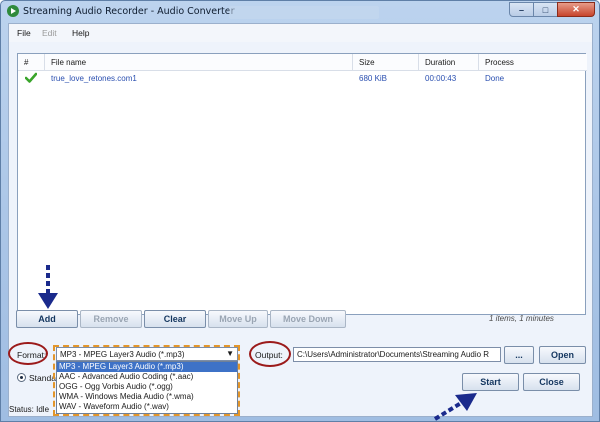 This screenshot has width=600, height=422. I want to click on column-header-process: Process, so click(533, 62).